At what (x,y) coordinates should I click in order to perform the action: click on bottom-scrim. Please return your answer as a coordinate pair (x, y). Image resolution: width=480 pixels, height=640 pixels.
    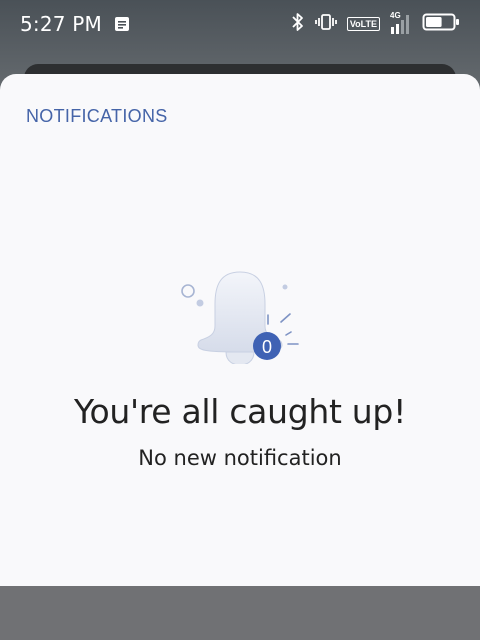
    Looking at the image, I should click on (240, 613).